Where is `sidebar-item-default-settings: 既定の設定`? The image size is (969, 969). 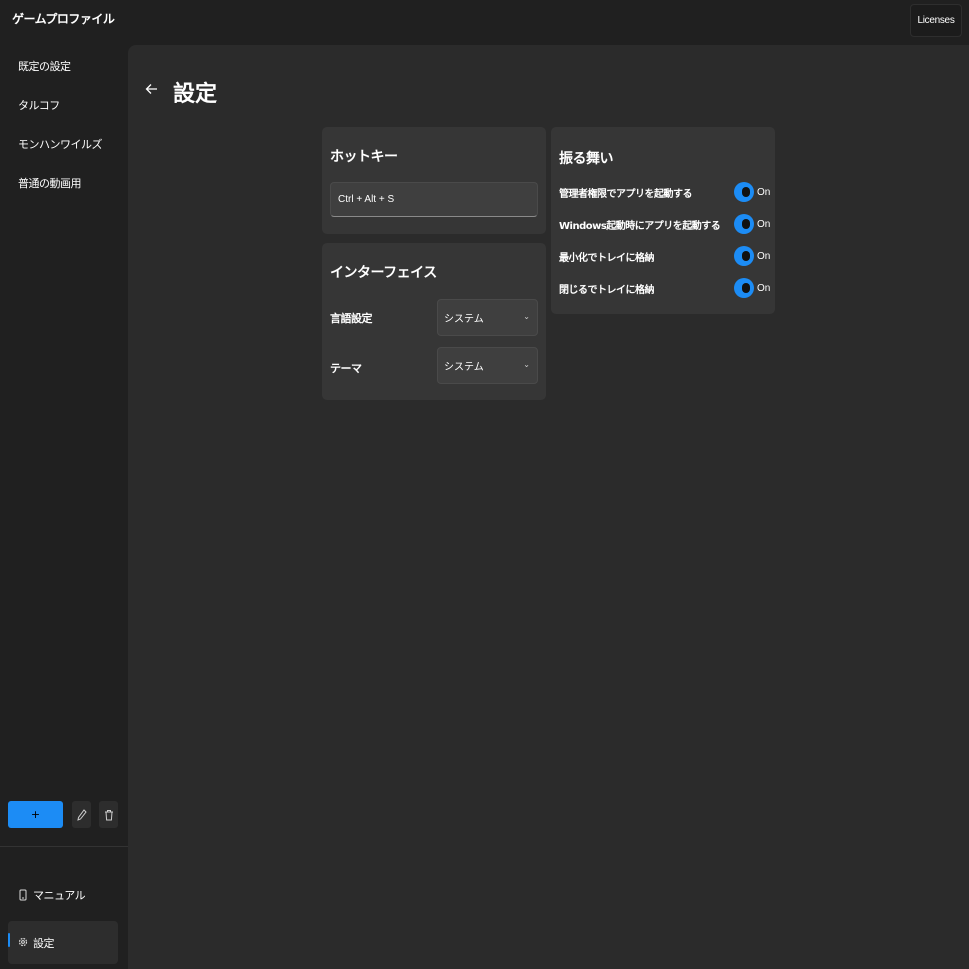
sidebar-item-default-settings: 既定の設定 is located at coordinates (44, 66).